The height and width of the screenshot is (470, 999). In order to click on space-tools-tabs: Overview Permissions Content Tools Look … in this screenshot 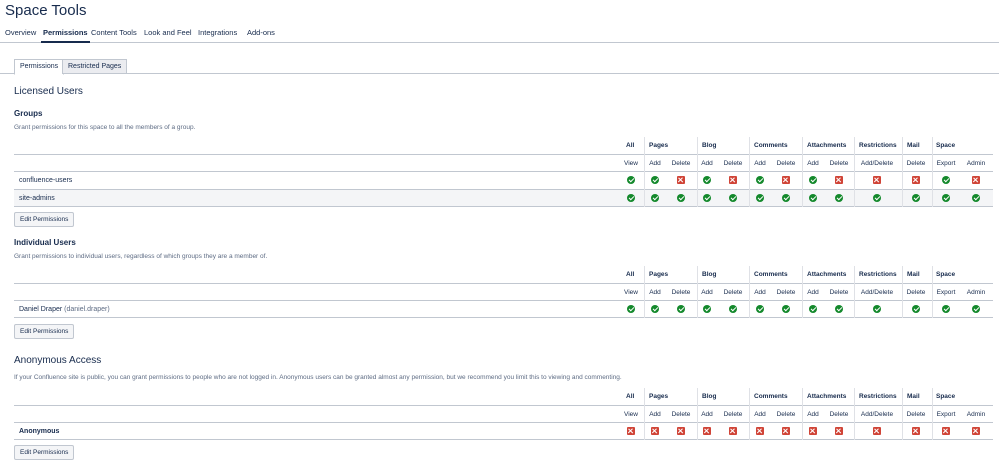, I will do `click(499, 33)`.